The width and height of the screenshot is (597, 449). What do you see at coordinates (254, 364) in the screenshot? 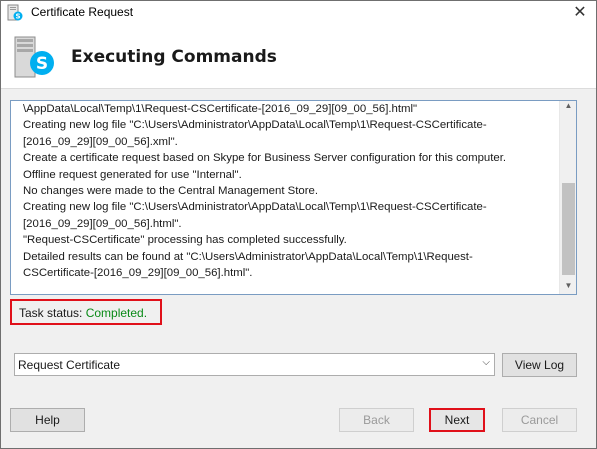
I see `task-select-dropdown: Request Certificate ⌵` at bounding box center [254, 364].